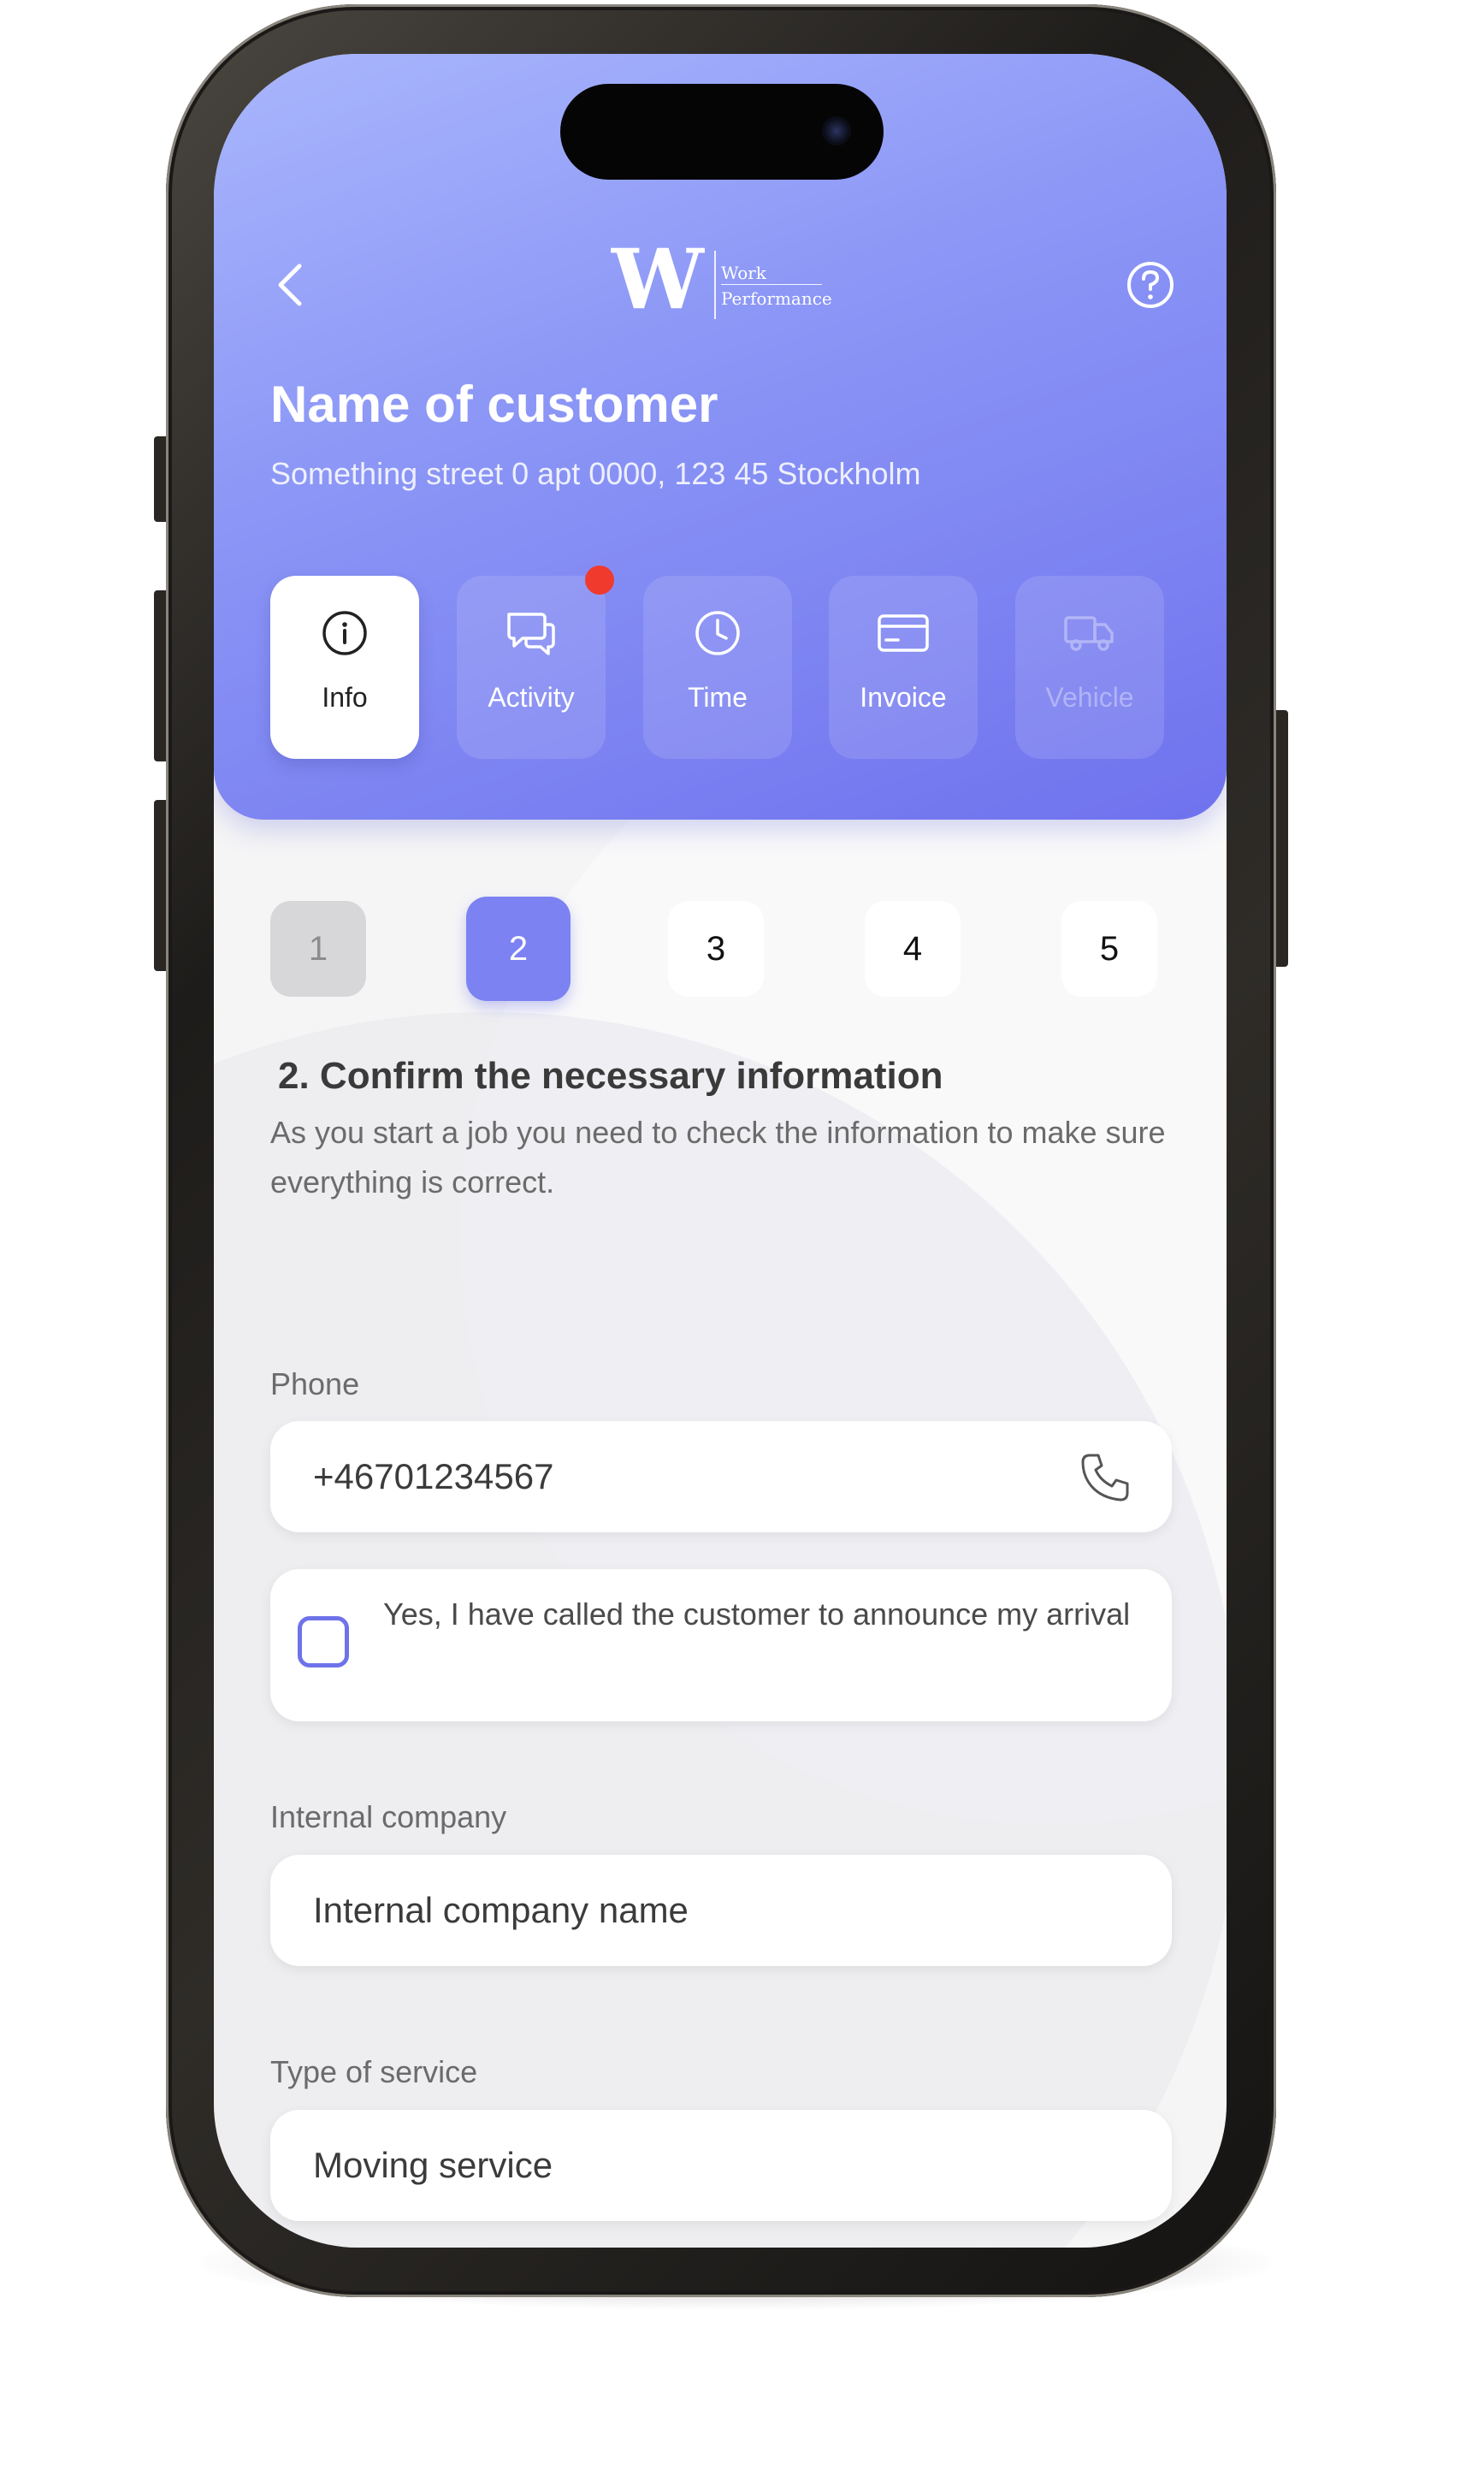 Image resolution: width=1484 pixels, height=2476 pixels. I want to click on back-button, so click(290, 285).